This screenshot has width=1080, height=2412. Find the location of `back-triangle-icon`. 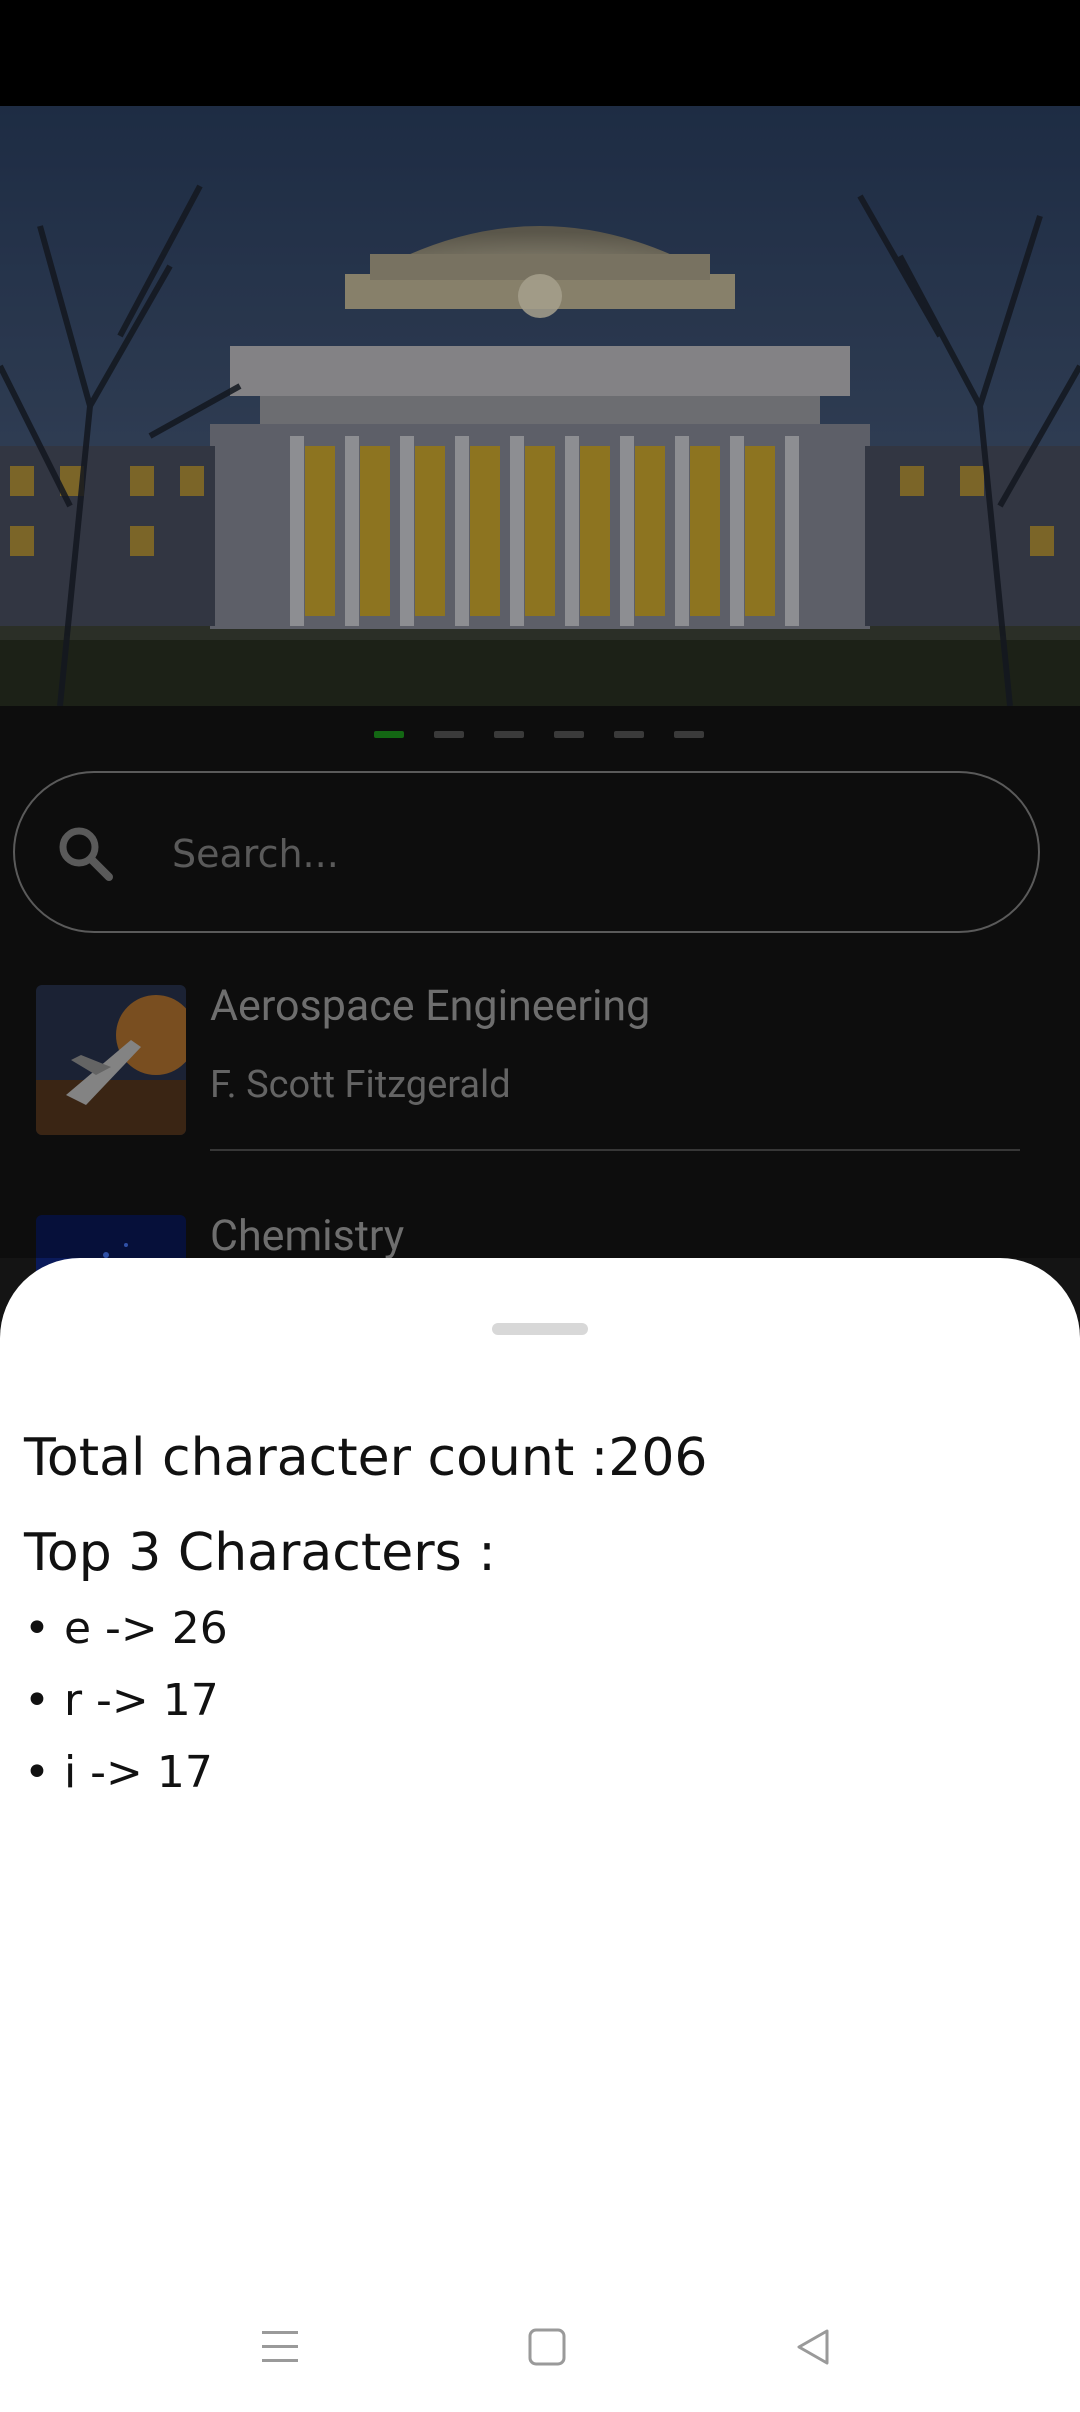

back-triangle-icon is located at coordinates (813, 2347).